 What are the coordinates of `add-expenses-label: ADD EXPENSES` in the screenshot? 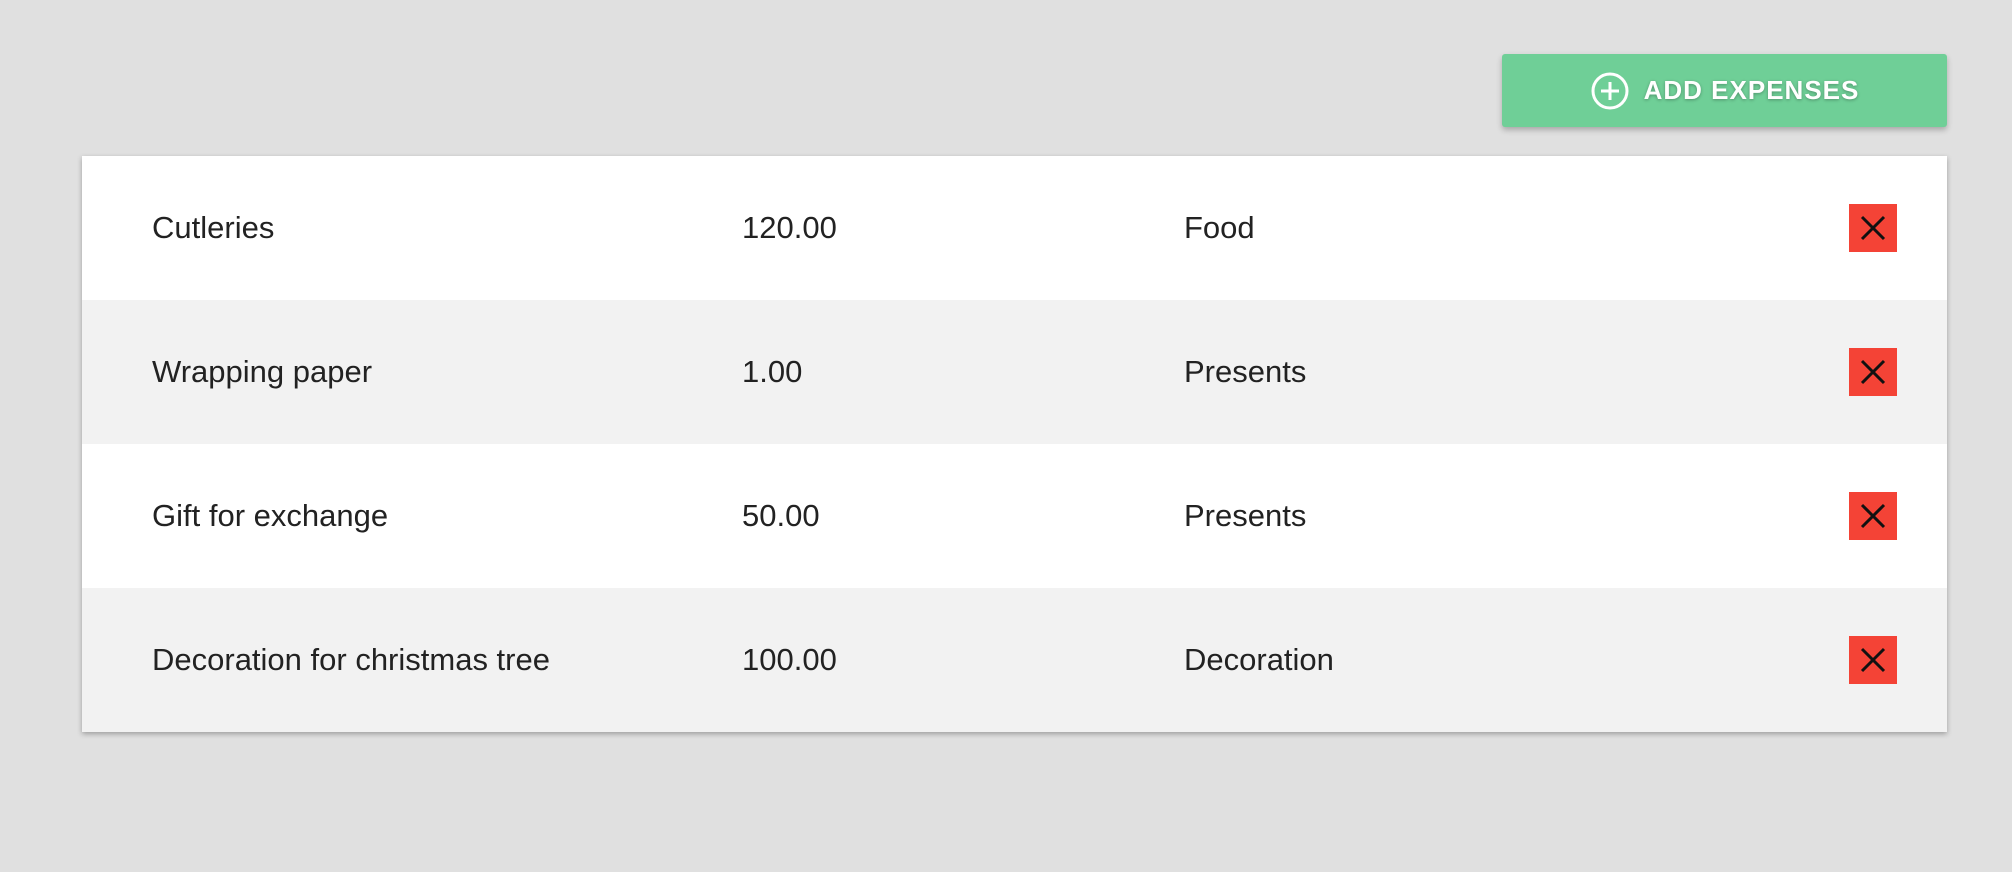 It's located at (1751, 90).